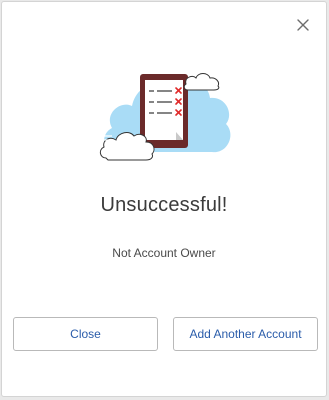 This screenshot has height=400, width=329. What do you see at coordinates (245, 334) in the screenshot?
I see `add-another-account-button: Add Another Account` at bounding box center [245, 334].